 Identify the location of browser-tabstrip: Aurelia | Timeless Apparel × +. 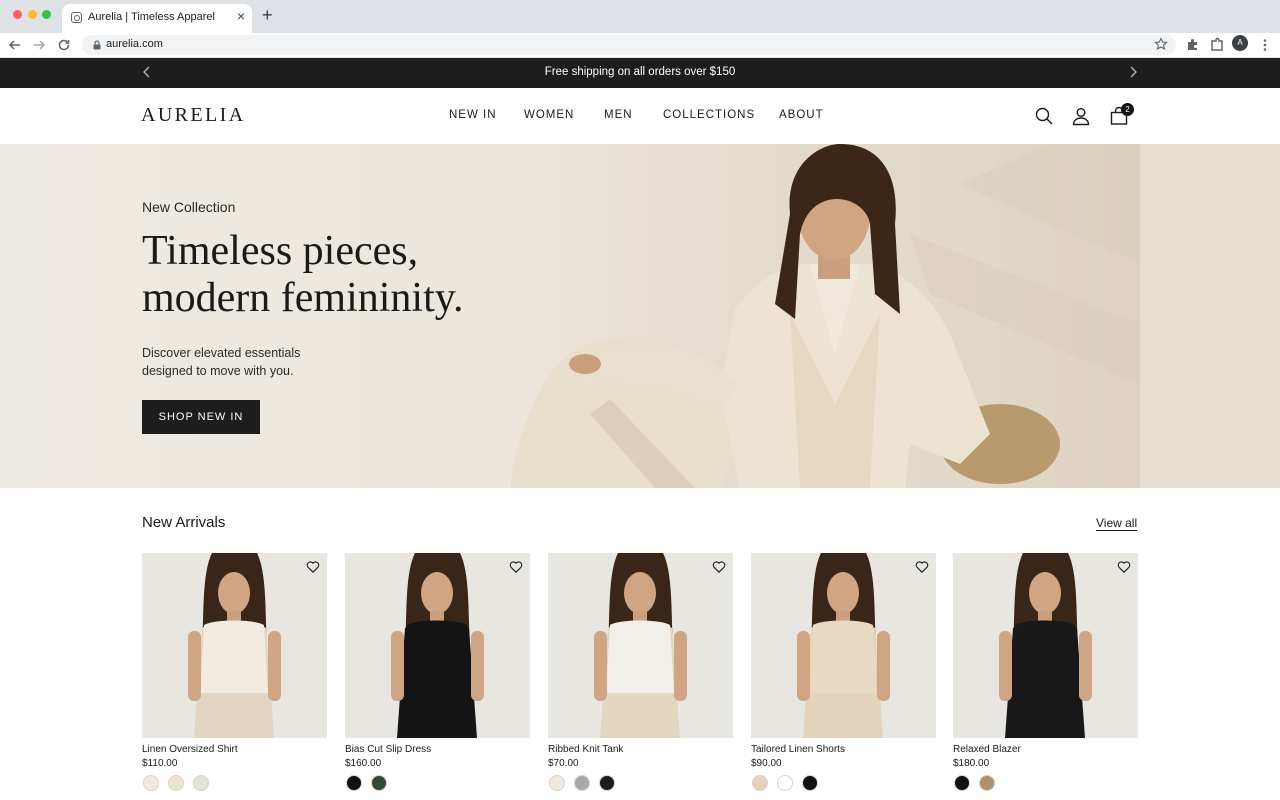
(640, 16).